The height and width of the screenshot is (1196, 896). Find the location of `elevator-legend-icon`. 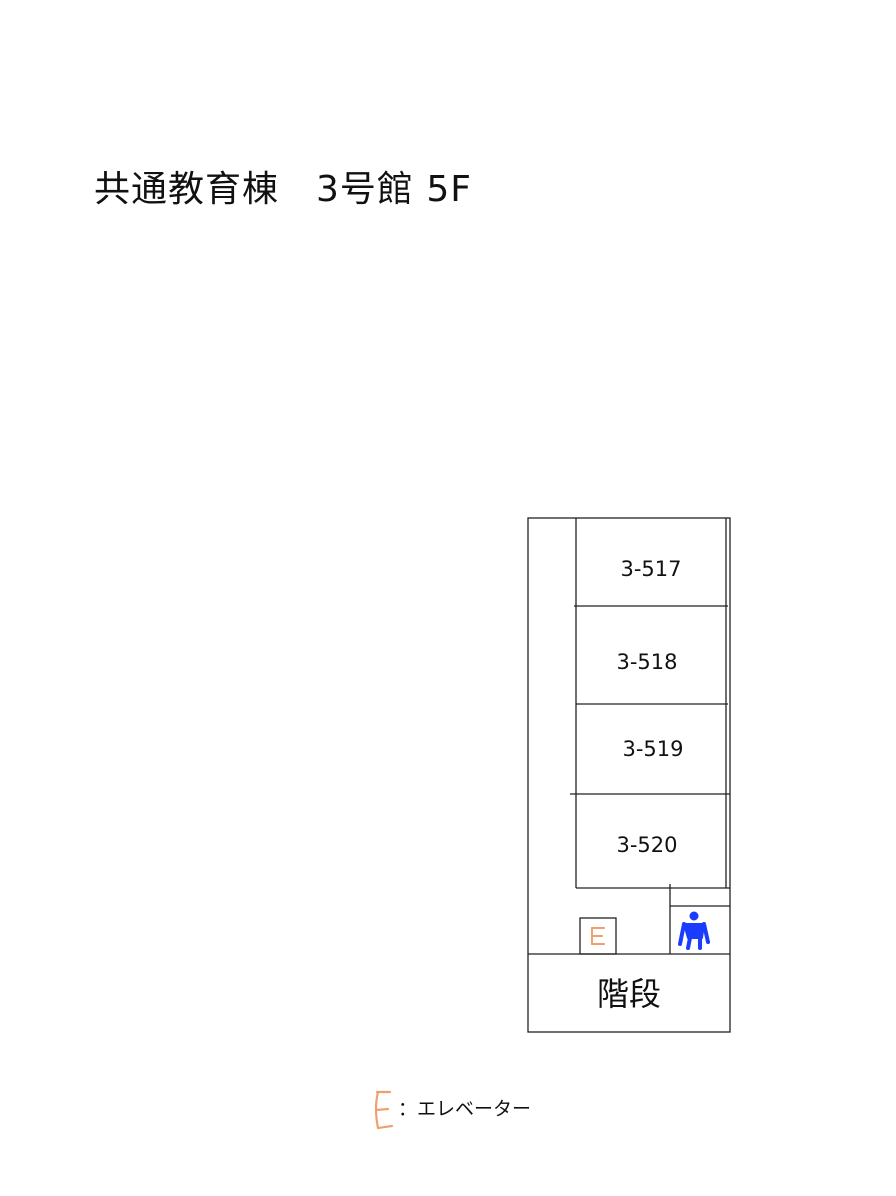

elevator-legend-icon is located at coordinates (383, 1112).